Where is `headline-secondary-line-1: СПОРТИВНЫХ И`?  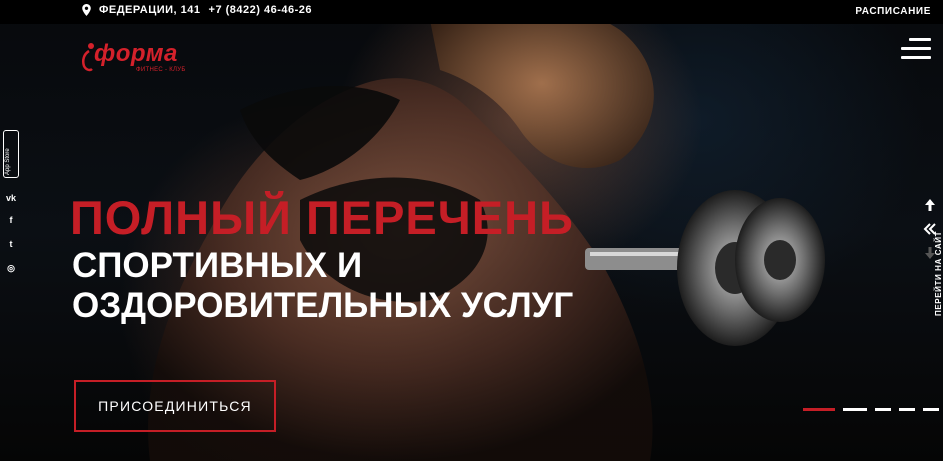 headline-secondary-line-1: СПОРТИВНЫХ И is located at coordinates (217, 265).